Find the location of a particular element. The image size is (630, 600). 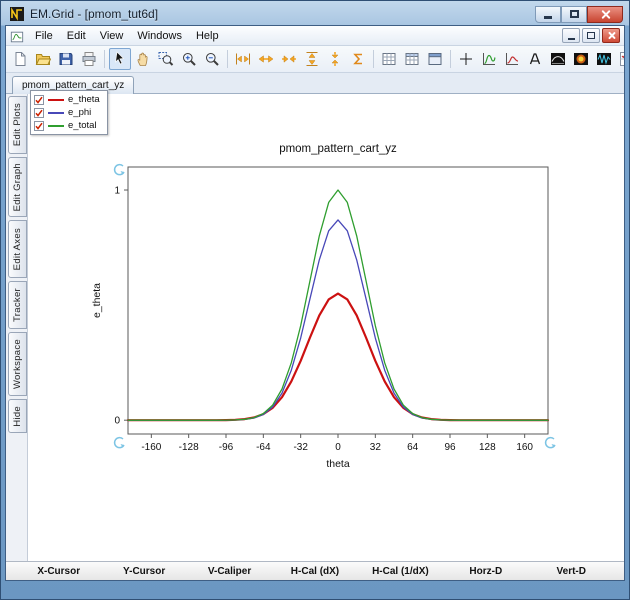

add-text-button is located at coordinates (535, 59).